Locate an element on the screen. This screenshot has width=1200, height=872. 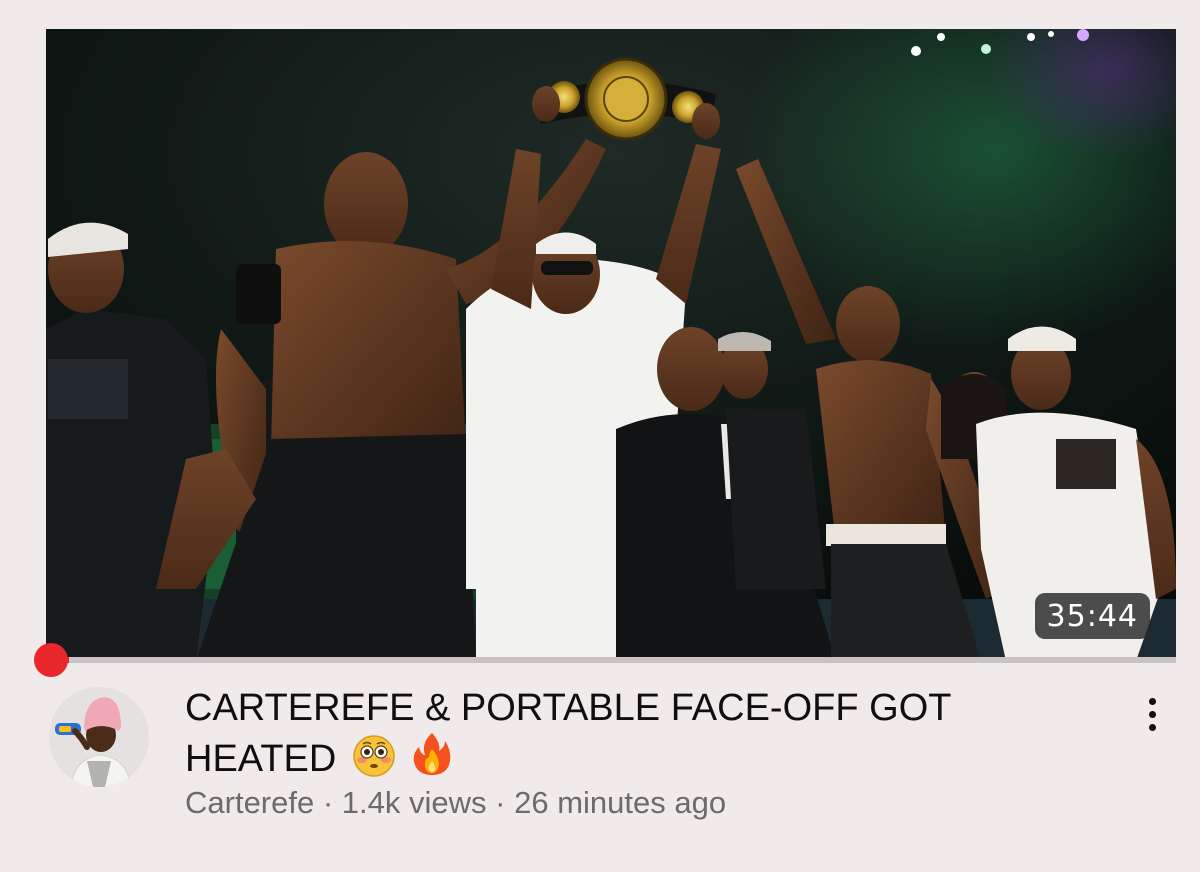
channel-name: Carterefe is located at coordinates (249, 802).